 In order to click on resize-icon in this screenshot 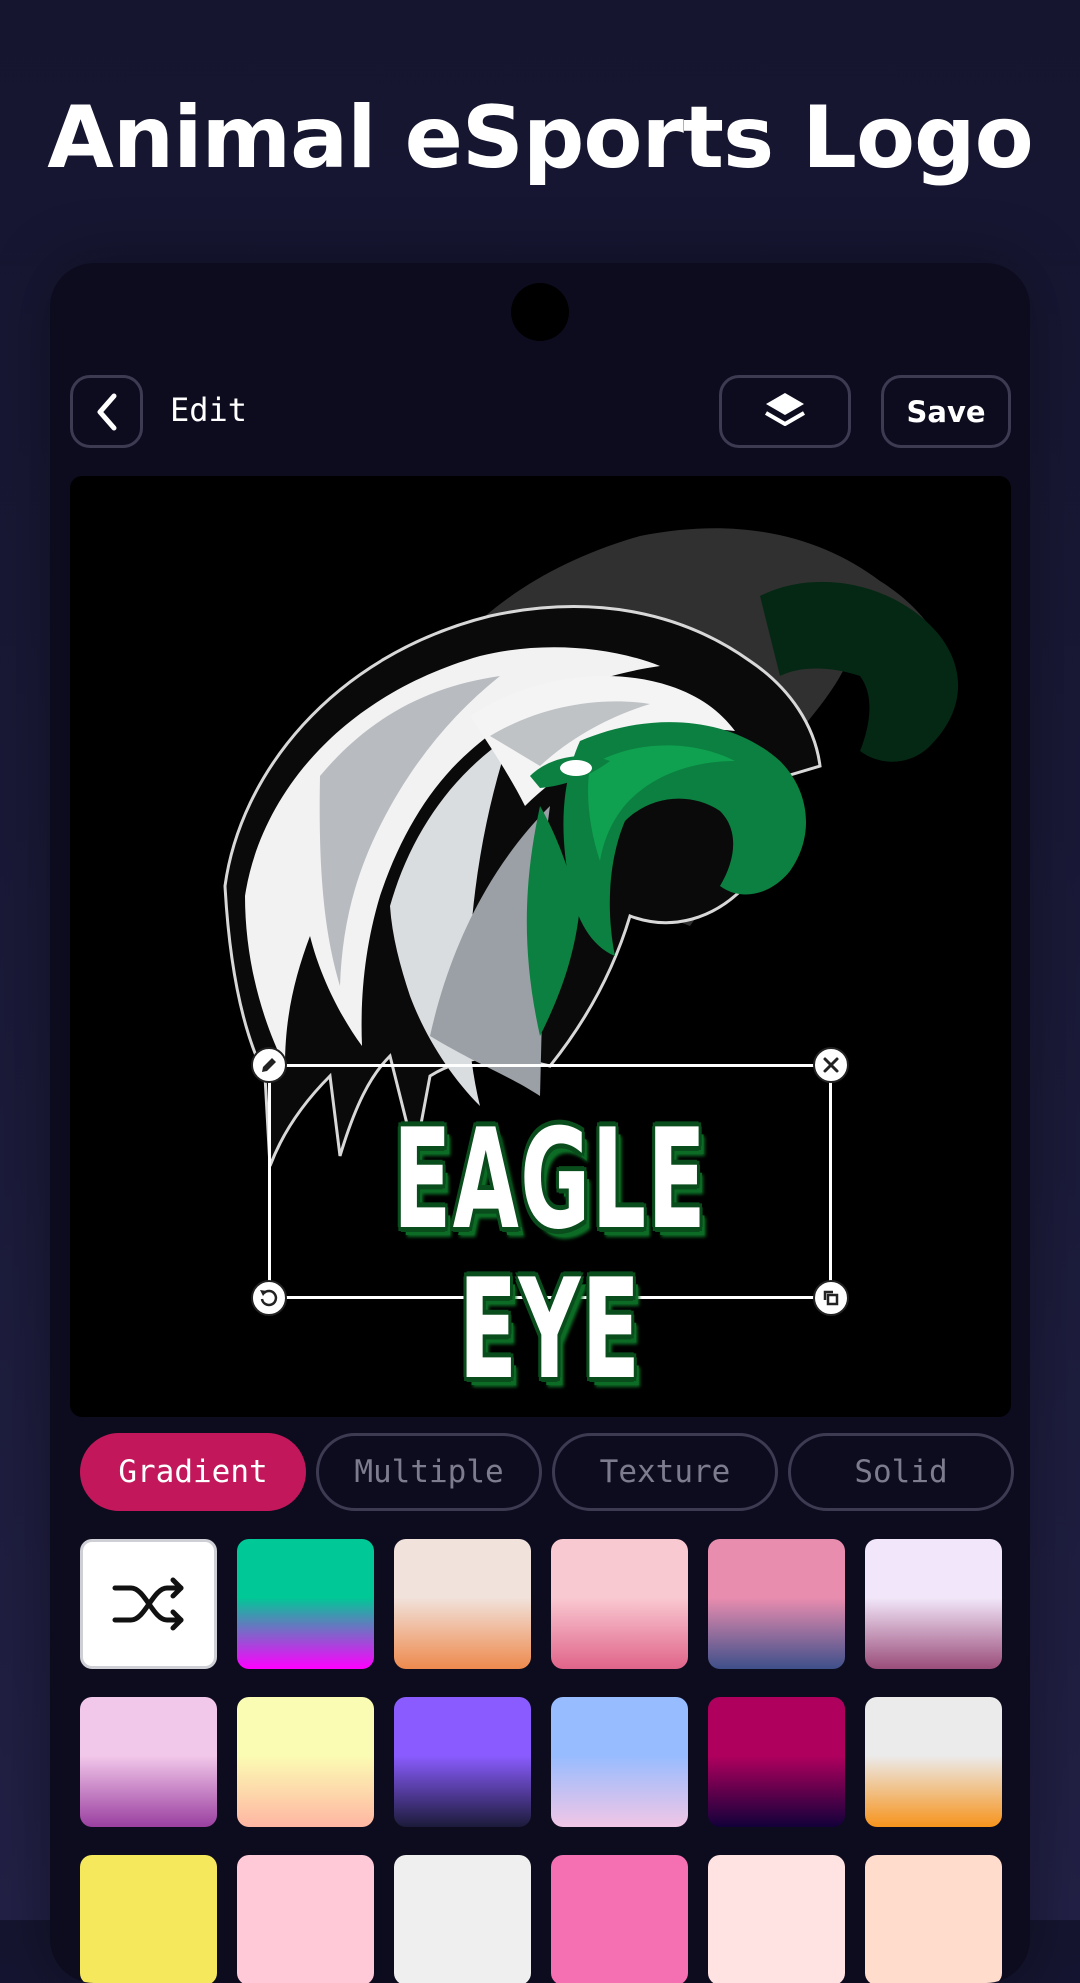, I will do `click(831, 1298)`.